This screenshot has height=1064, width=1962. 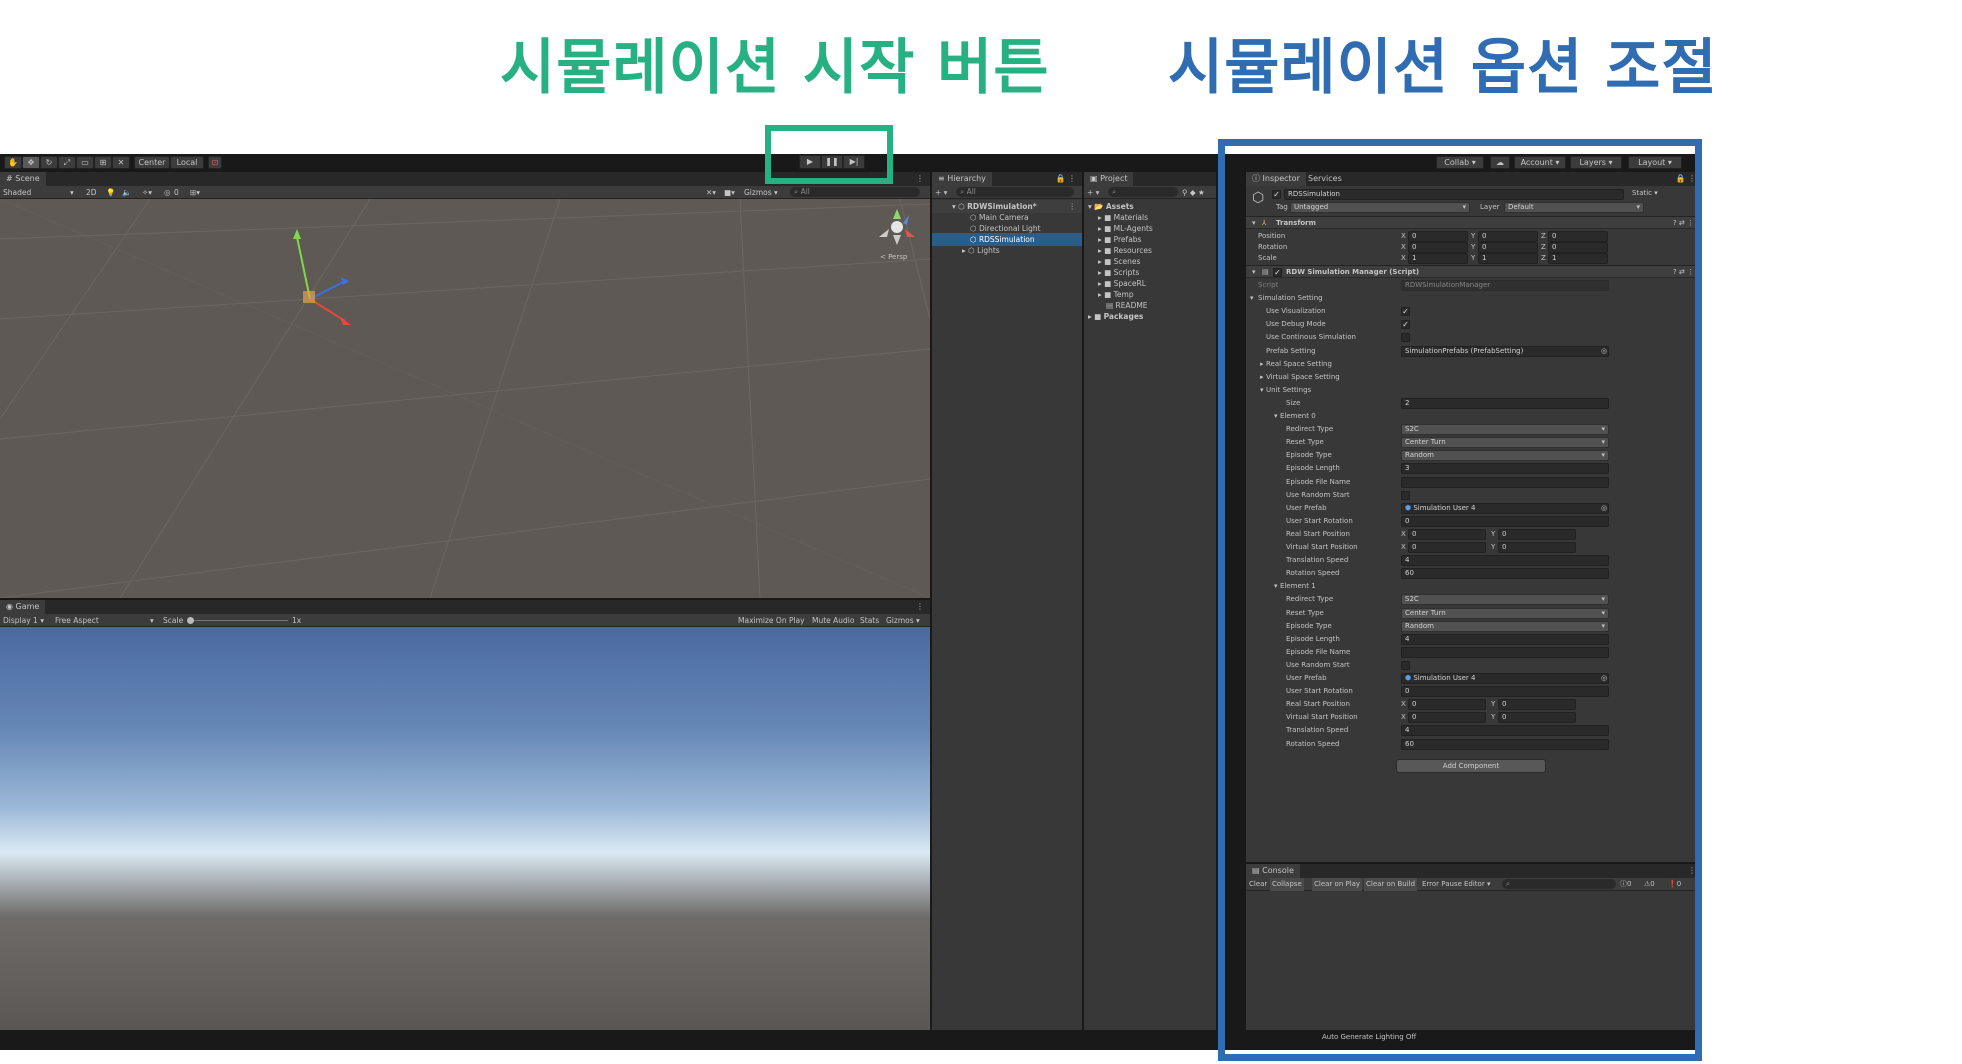 I want to click on tab-scene: # Scene, so click(x=23, y=179).